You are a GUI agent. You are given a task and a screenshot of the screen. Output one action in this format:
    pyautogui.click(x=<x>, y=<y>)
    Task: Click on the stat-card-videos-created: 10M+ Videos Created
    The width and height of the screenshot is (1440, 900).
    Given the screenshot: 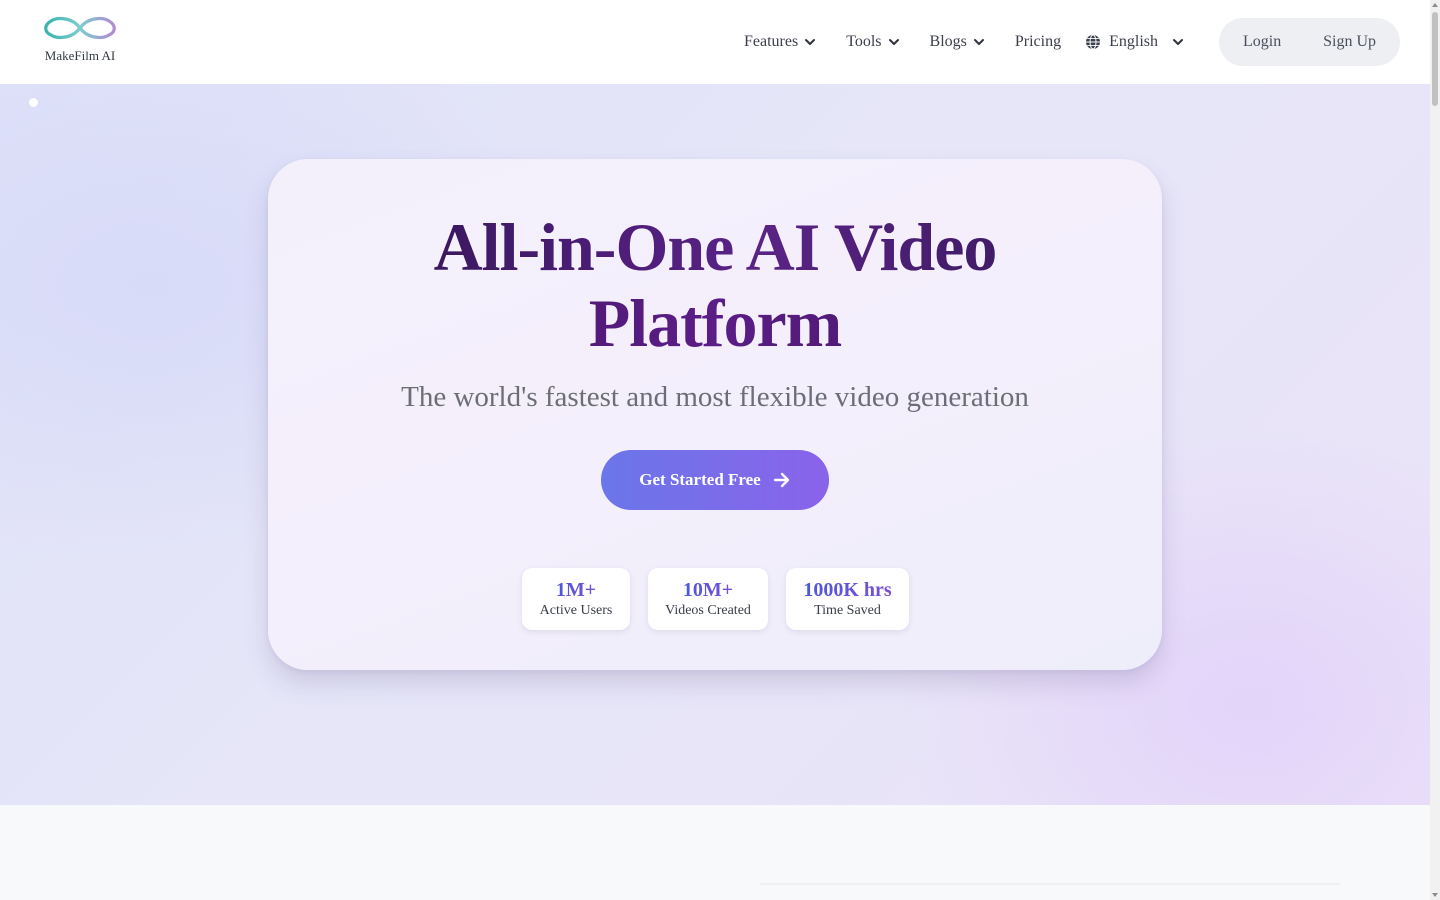 What is the action you would take?
    pyautogui.click(x=708, y=599)
    